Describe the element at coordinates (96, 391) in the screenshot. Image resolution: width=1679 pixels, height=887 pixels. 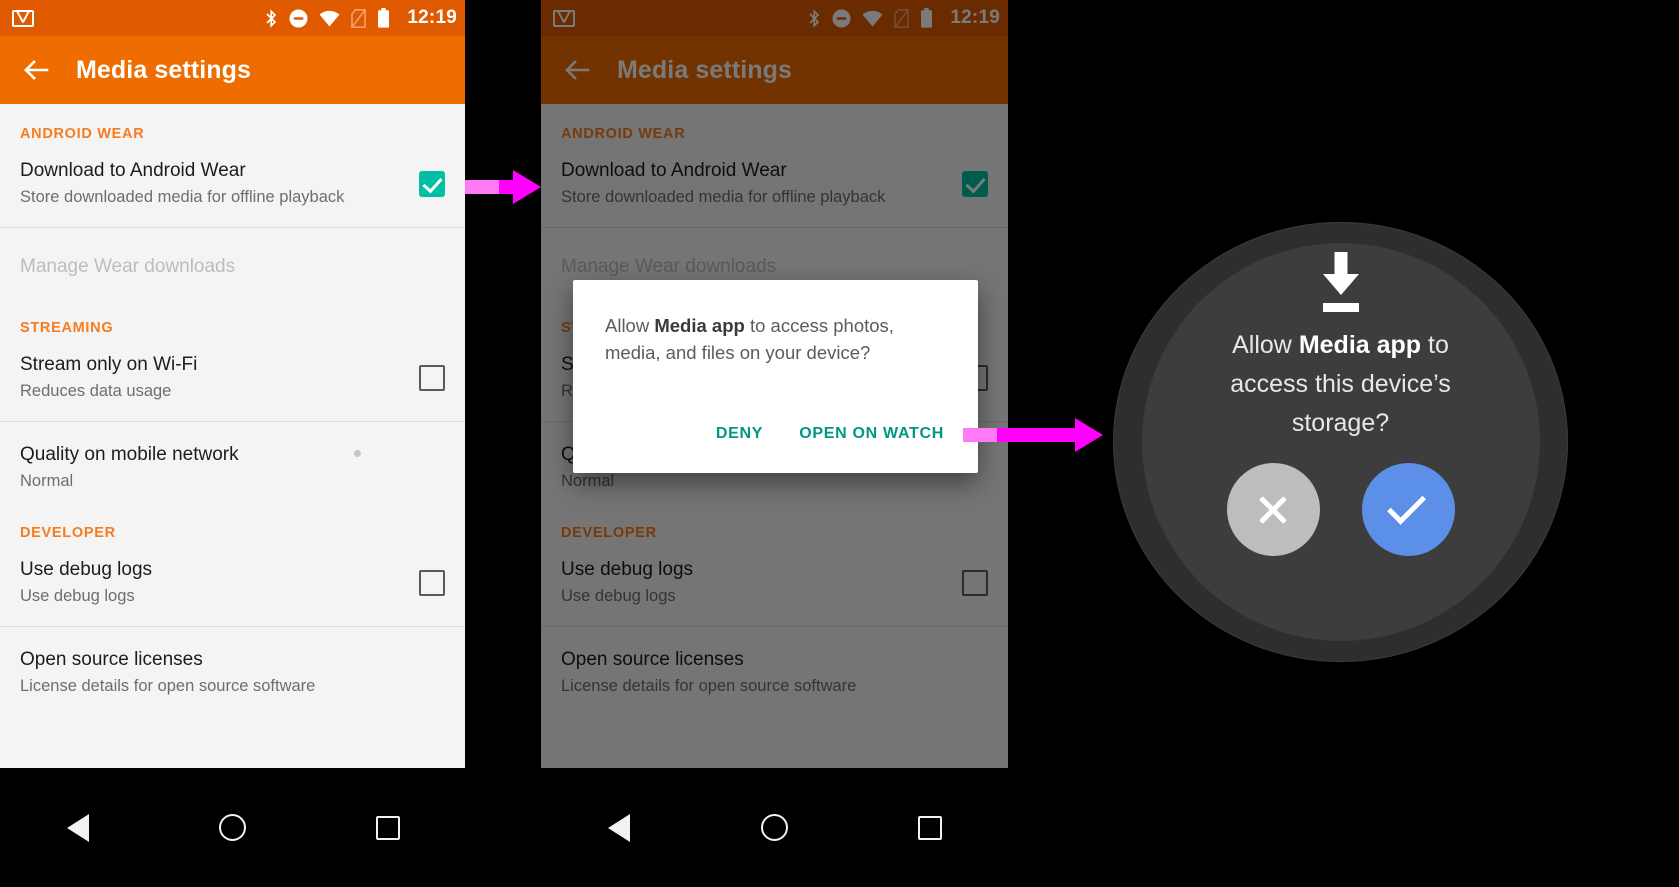
I see `list-item-subtitle: Reduces data usage` at that location.